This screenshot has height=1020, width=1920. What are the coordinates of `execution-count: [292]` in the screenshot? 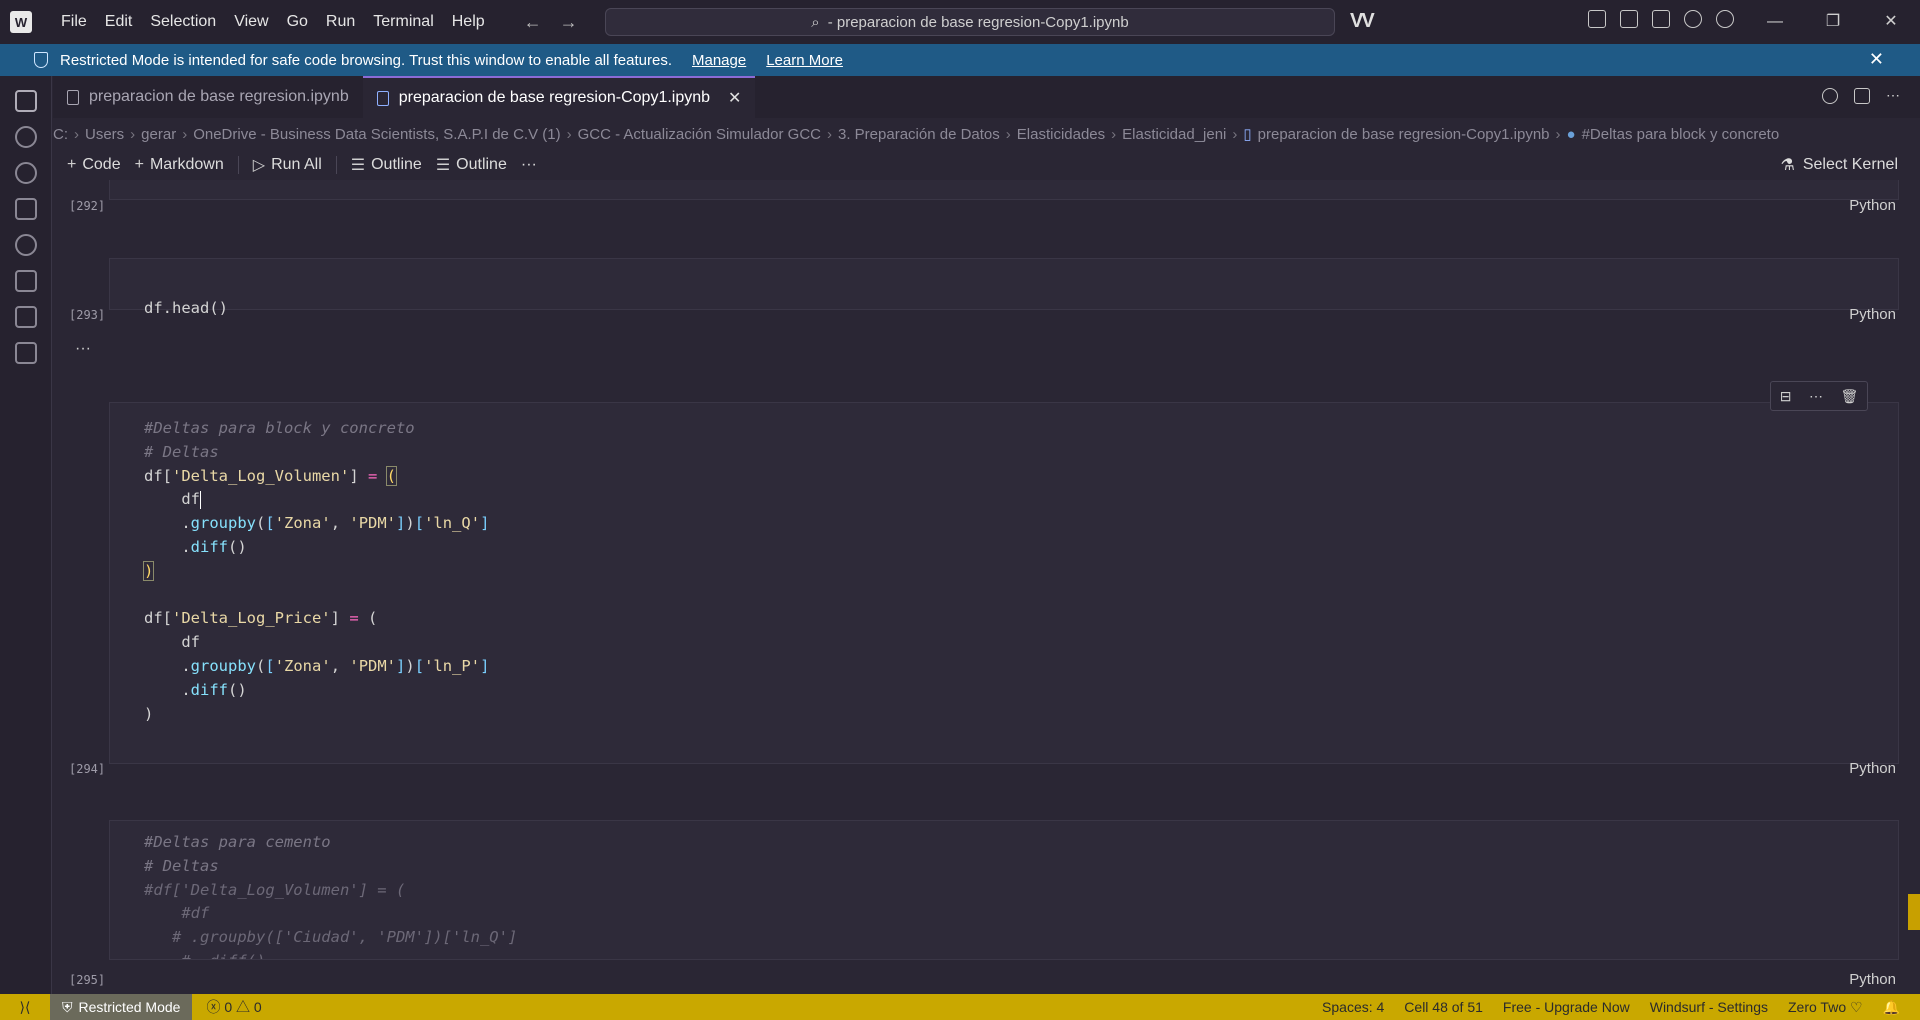 It's located at (87, 206).